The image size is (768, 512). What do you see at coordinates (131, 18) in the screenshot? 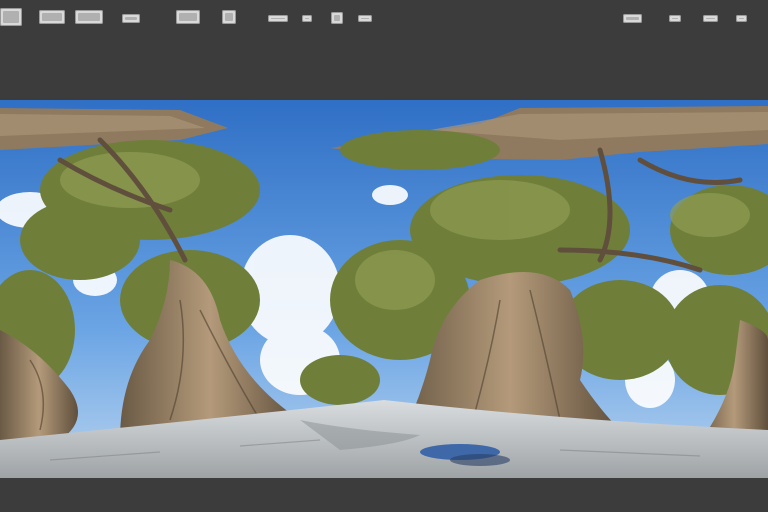
I see `settings-icon` at bounding box center [131, 18].